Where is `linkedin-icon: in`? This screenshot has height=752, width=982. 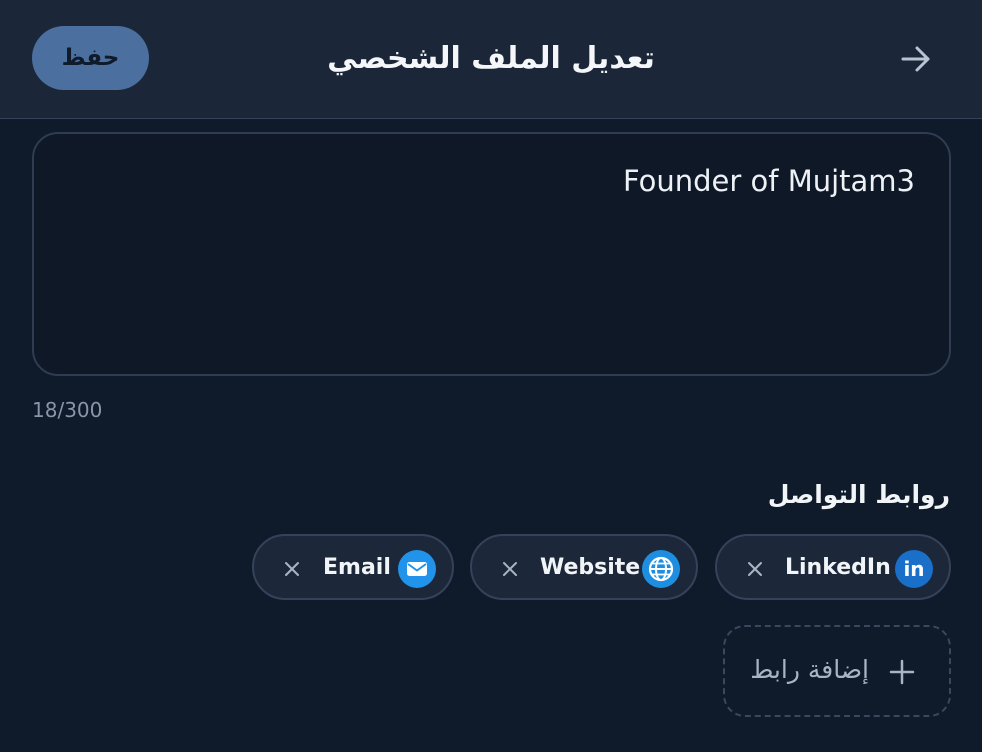
linkedin-icon: in is located at coordinates (914, 569).